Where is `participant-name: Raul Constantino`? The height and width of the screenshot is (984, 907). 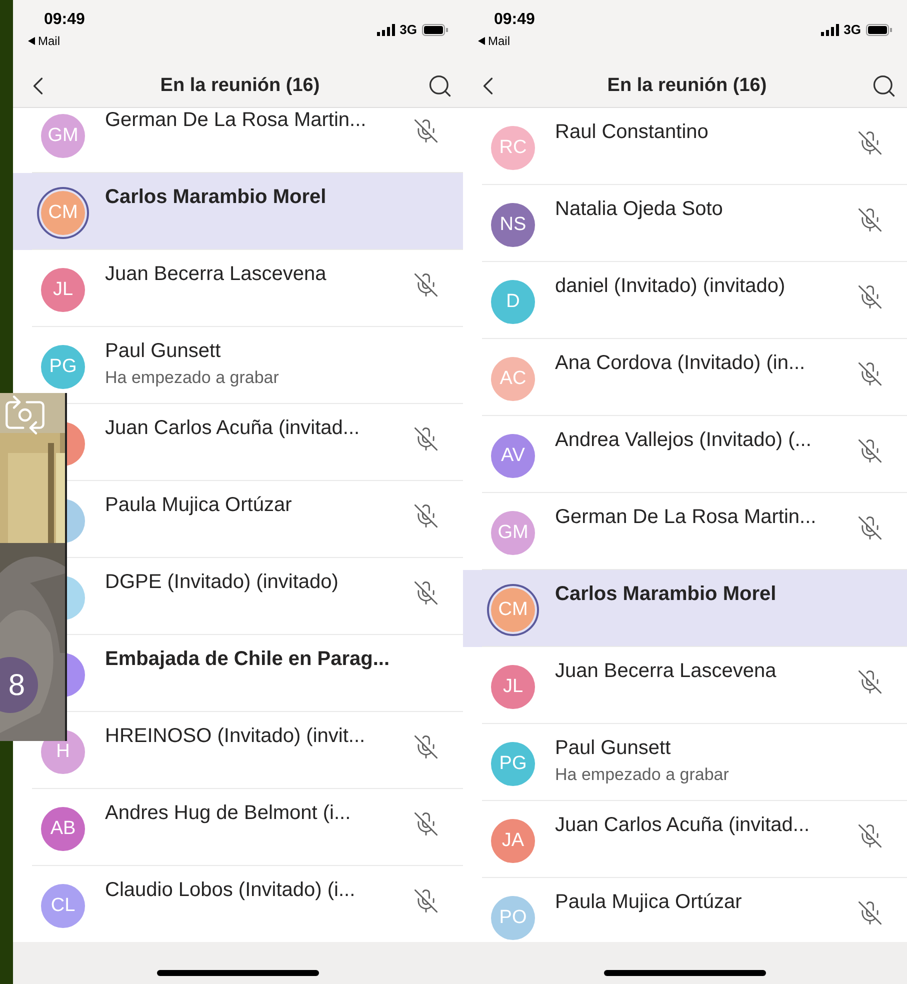
participant-name: Raul Constantino is located at coordinates (632, 132).